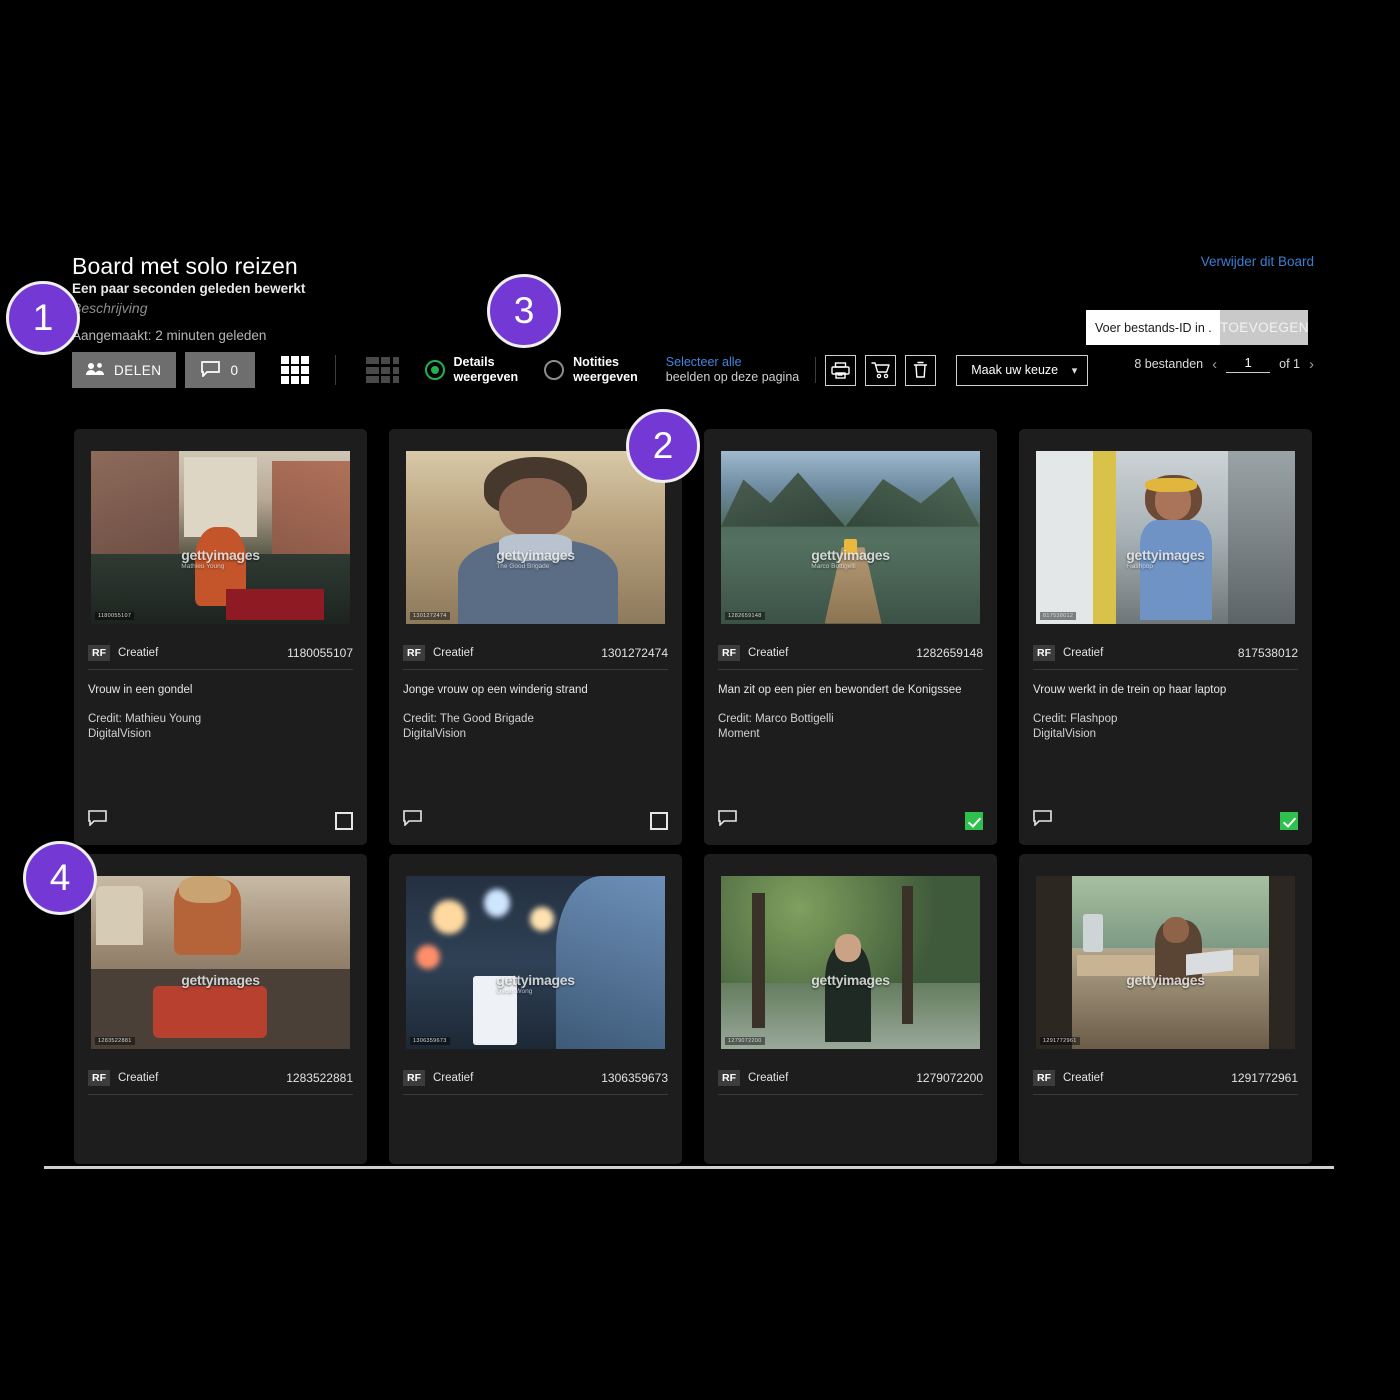 The height and width of the screenshot is (1400, 1400). What do you see at coordinates (1153, 327) in the screenshot?
I see `file-id-input` at bounding box center [1153, 327].